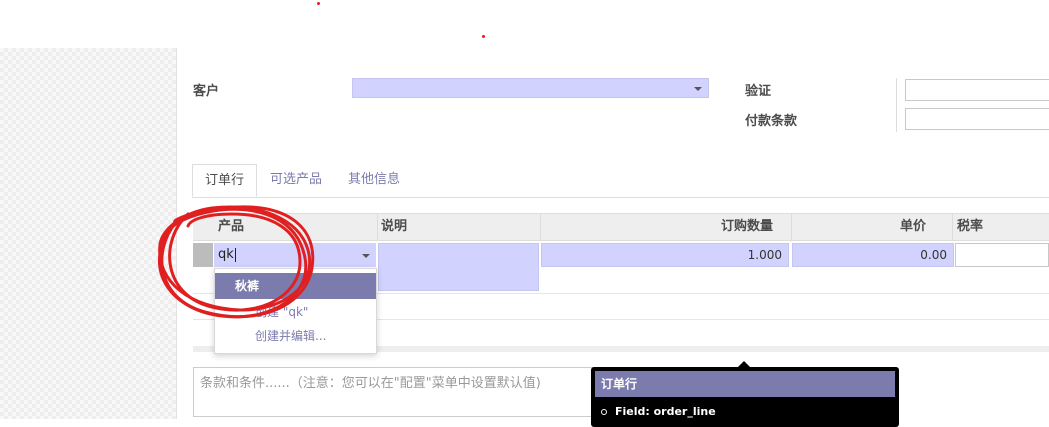 The width and height of the screenshot is (1049, 427). What do you see at coordinates (747, 227) in the screenshot?
I see `column-header-quantity: 订购数量` at bounding box center [747, 227].